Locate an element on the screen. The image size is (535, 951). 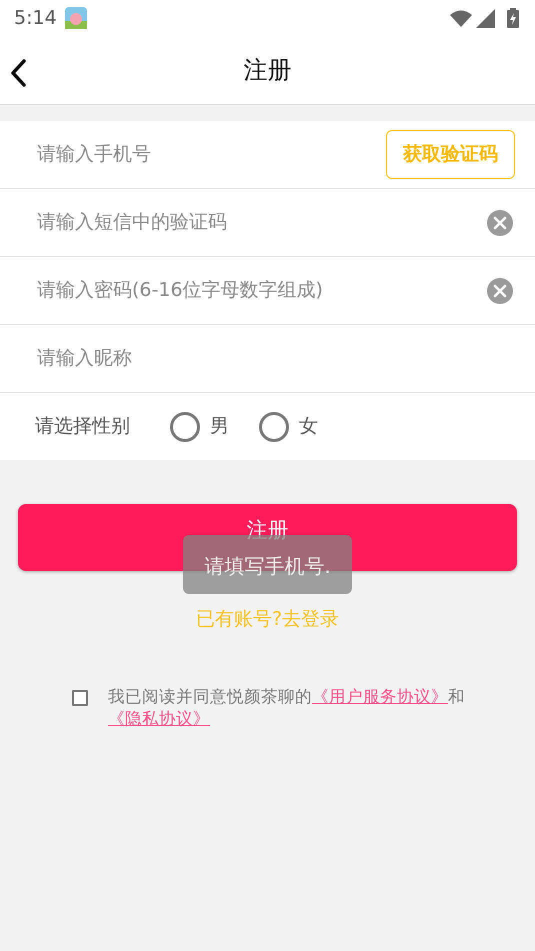
agreement-link: 《隐私协议》 is located at coordinates (159, 718).